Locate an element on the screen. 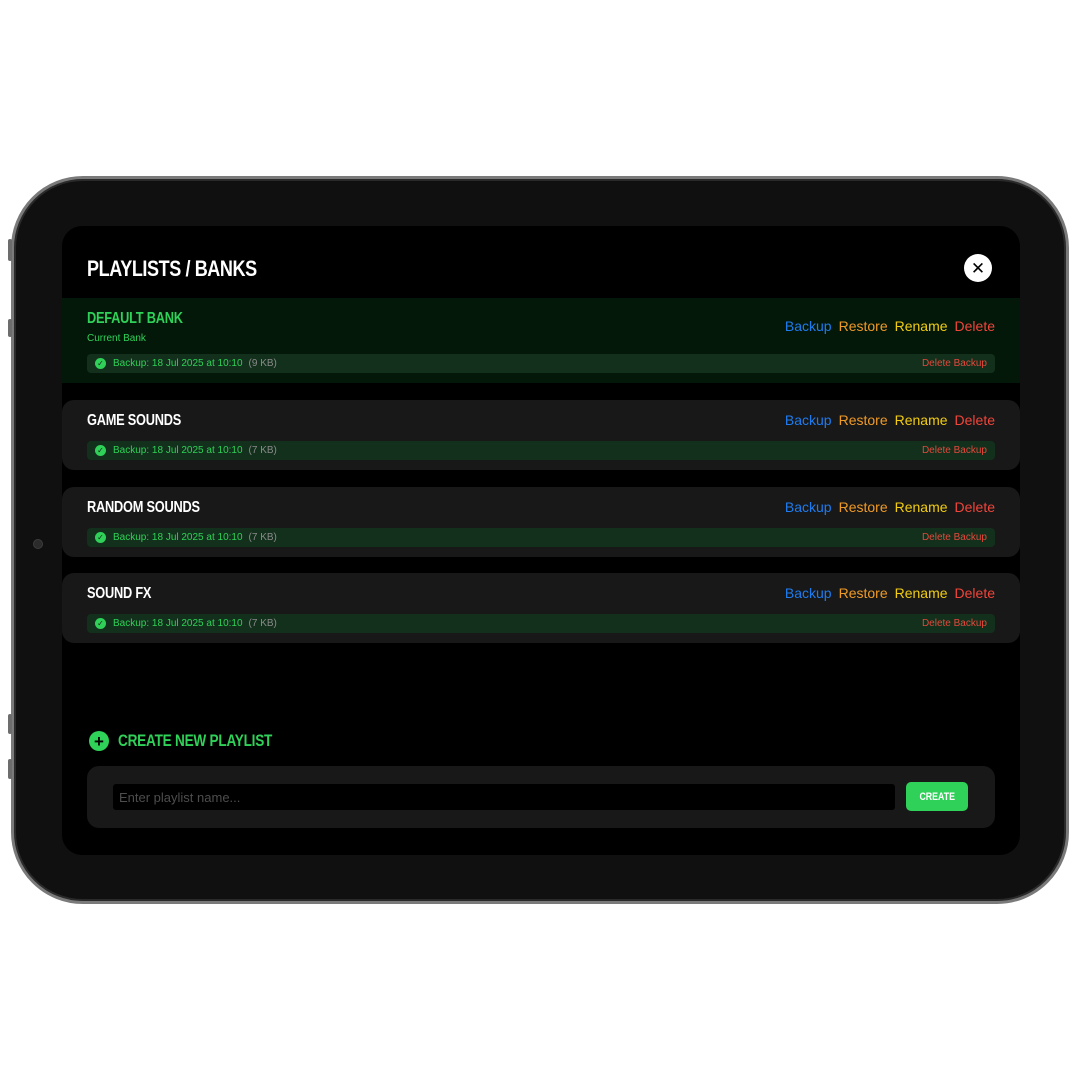  create-playlist-panel: CREATE is located at coordinates (541, 797).